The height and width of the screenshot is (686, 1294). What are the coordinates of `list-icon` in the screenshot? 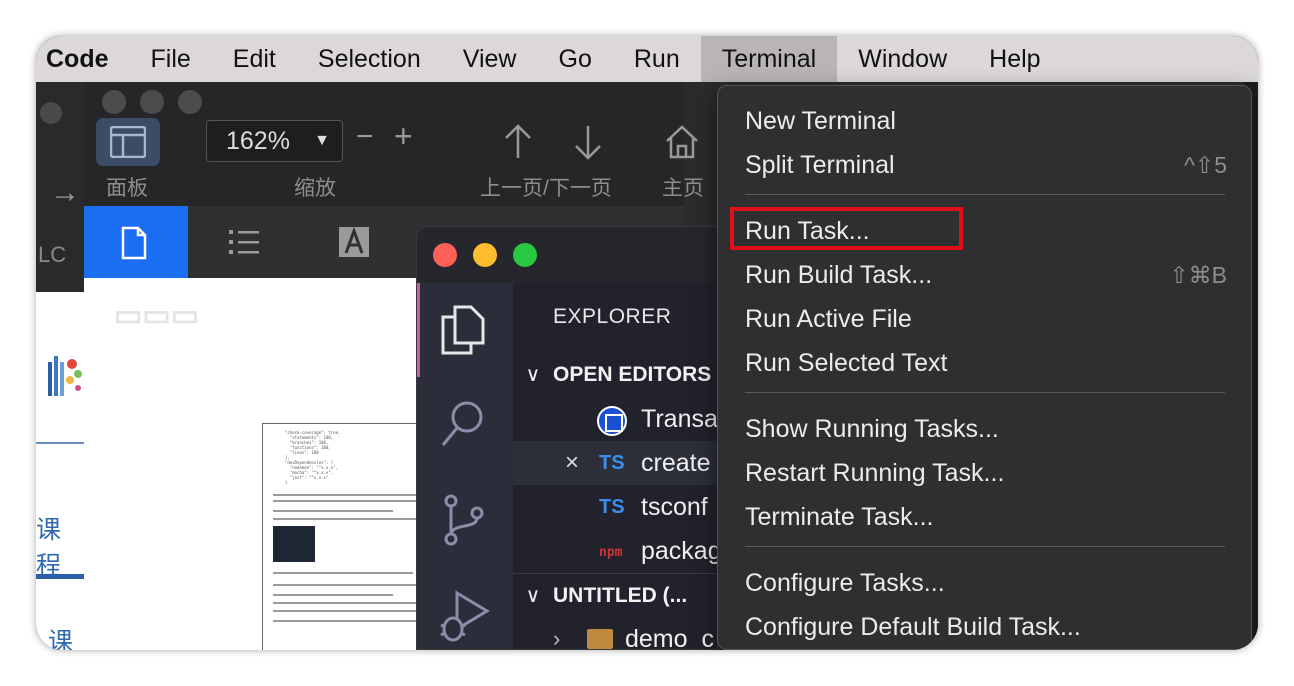 It's located at (244, 242).